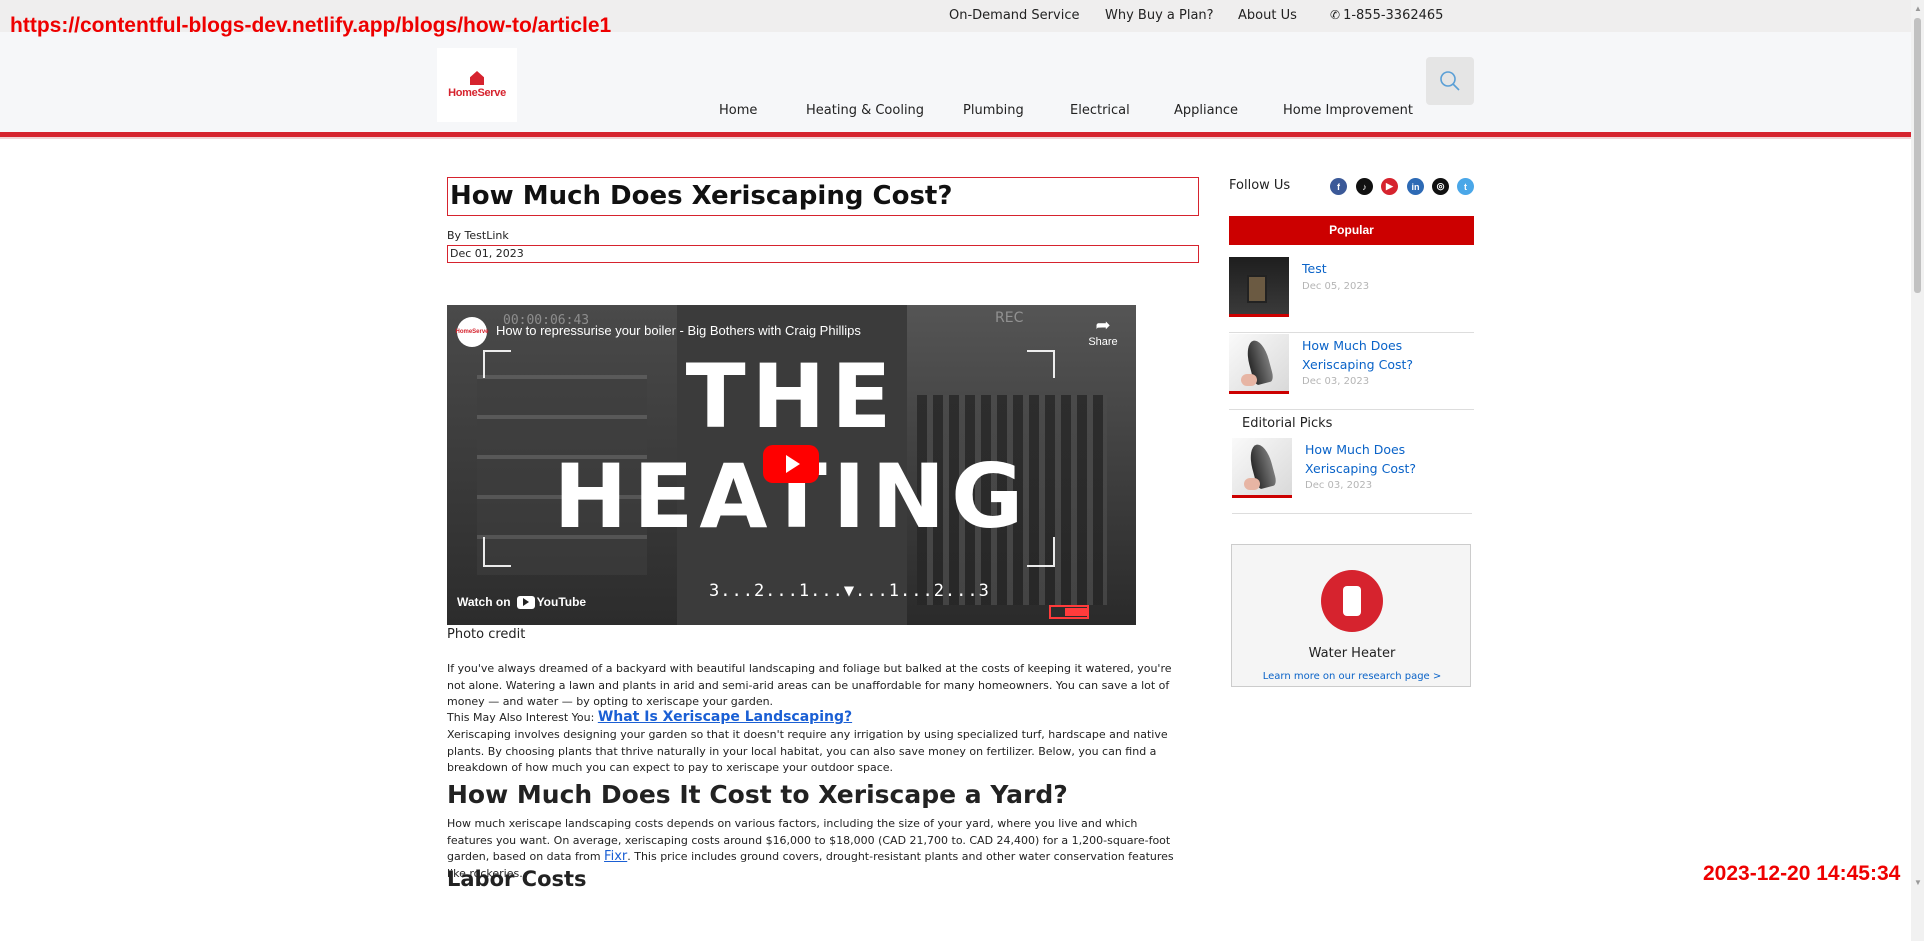 This screenshot has height=941, width=1924. What do you see at coordinates (865, 110) in the screenshot?
I see `nav-heating-cooling: Heating & Cooling` at bounding box center [865, 110].